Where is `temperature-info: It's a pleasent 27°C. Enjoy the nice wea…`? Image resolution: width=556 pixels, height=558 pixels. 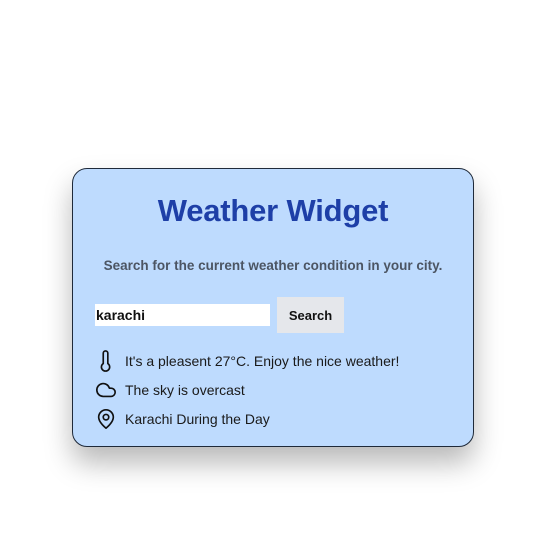 temperature-info: It's a pleasent 27°C. Enjoy the nice wea… is located at coordinates (275, 360).